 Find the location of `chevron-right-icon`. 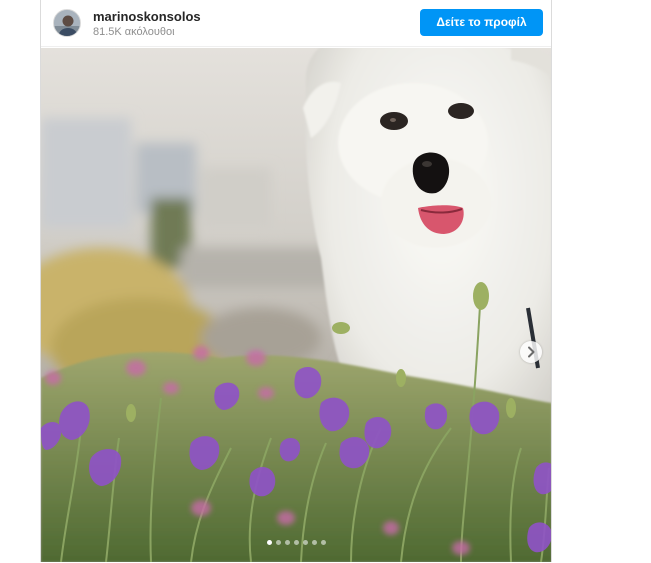

chevron-right-icon is located at coordinates (531, 352).